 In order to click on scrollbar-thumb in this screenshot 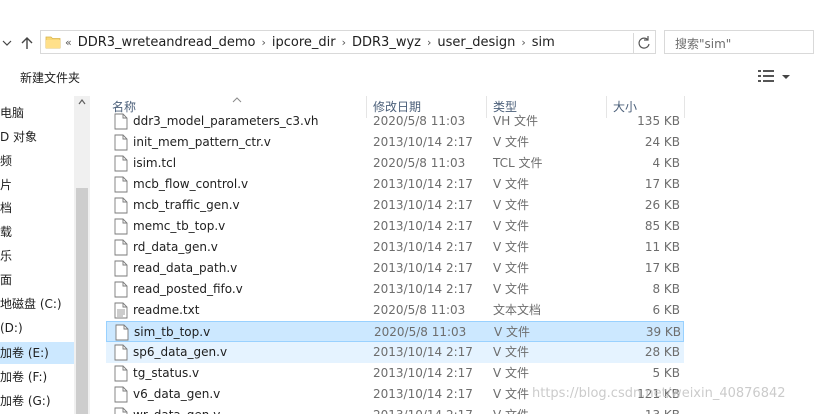, I will do `click(82, 301)`.